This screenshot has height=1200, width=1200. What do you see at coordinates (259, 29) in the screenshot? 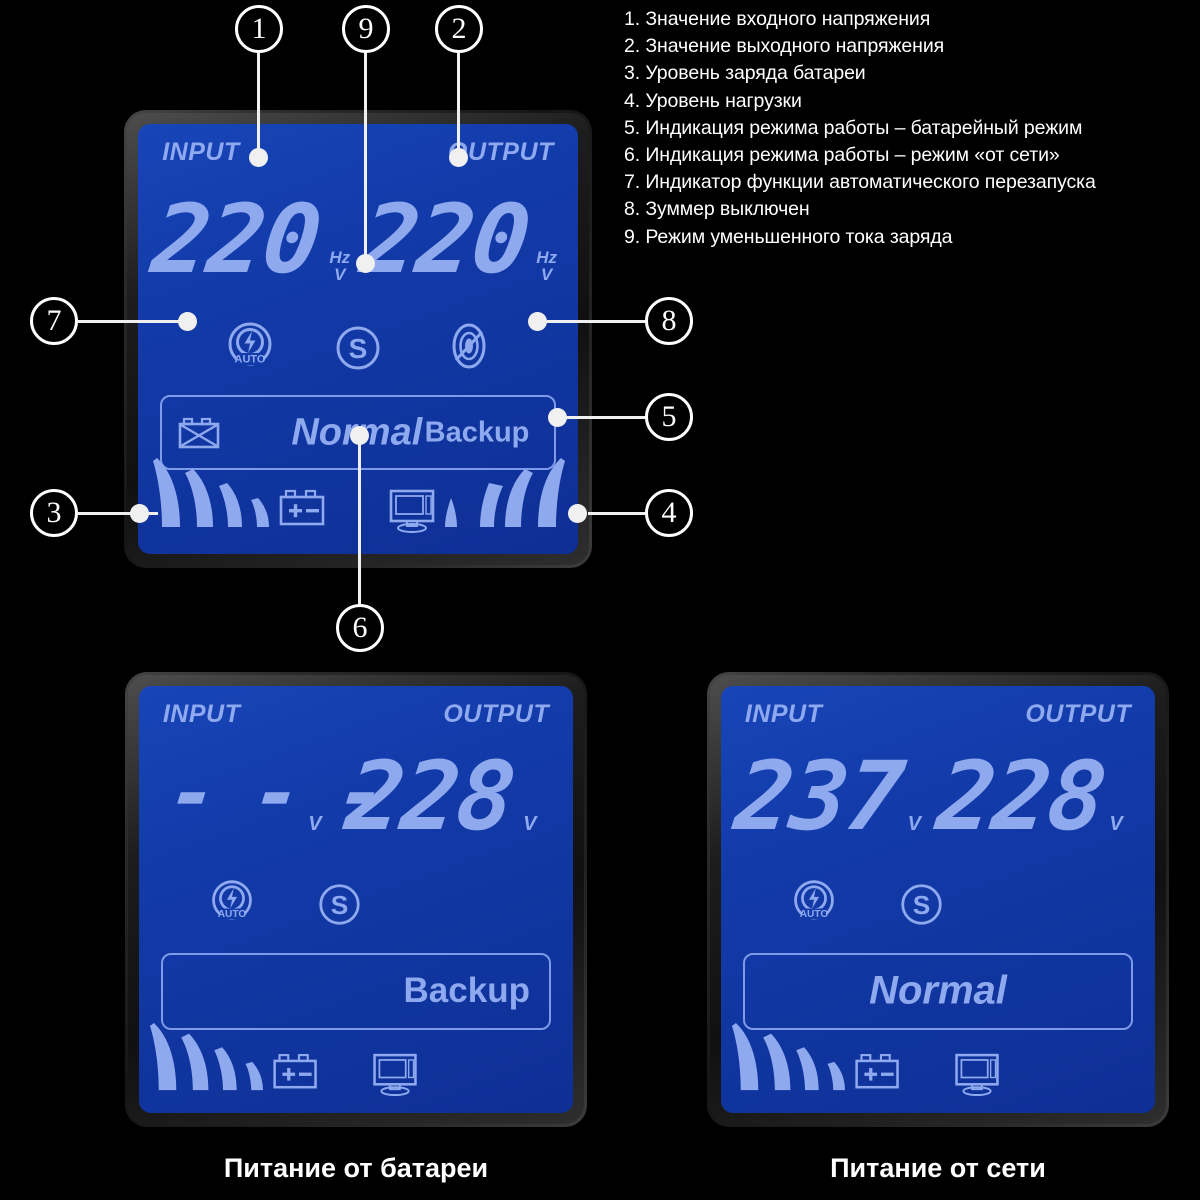
I see `callout-circle-1: 1` at bounding box center [259, 29].